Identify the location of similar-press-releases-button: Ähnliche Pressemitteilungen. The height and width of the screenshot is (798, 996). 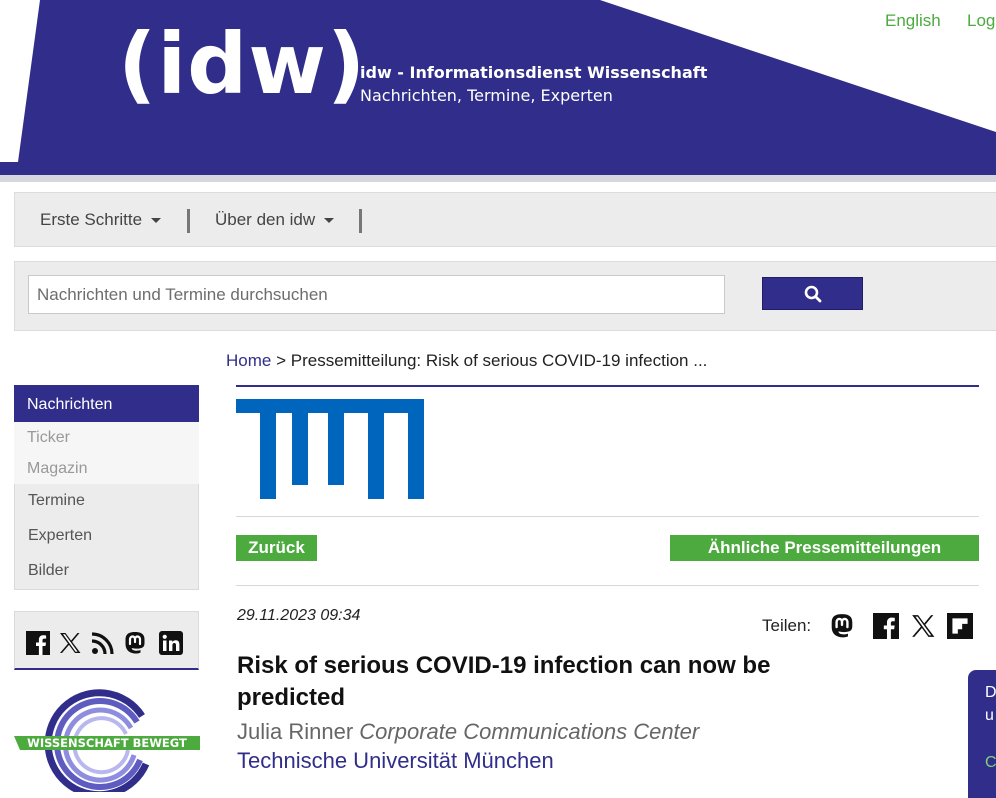
(824, 548).